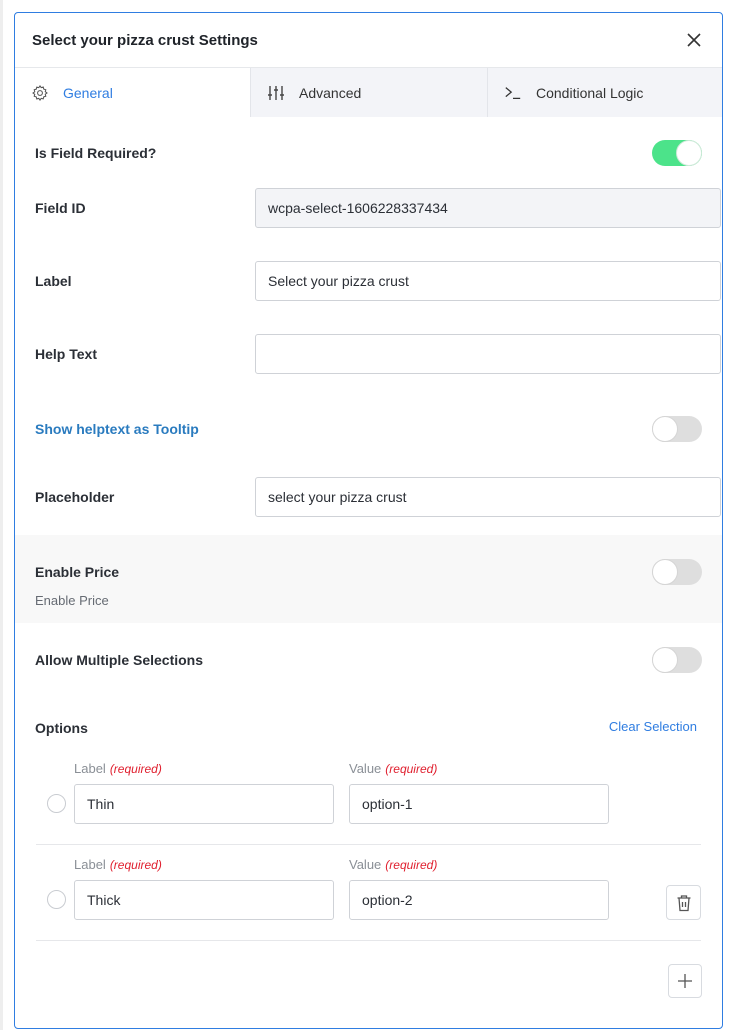  Describe the element at coordinates (132, 92) in the screenshot. I see `tab-general: General` at that location.